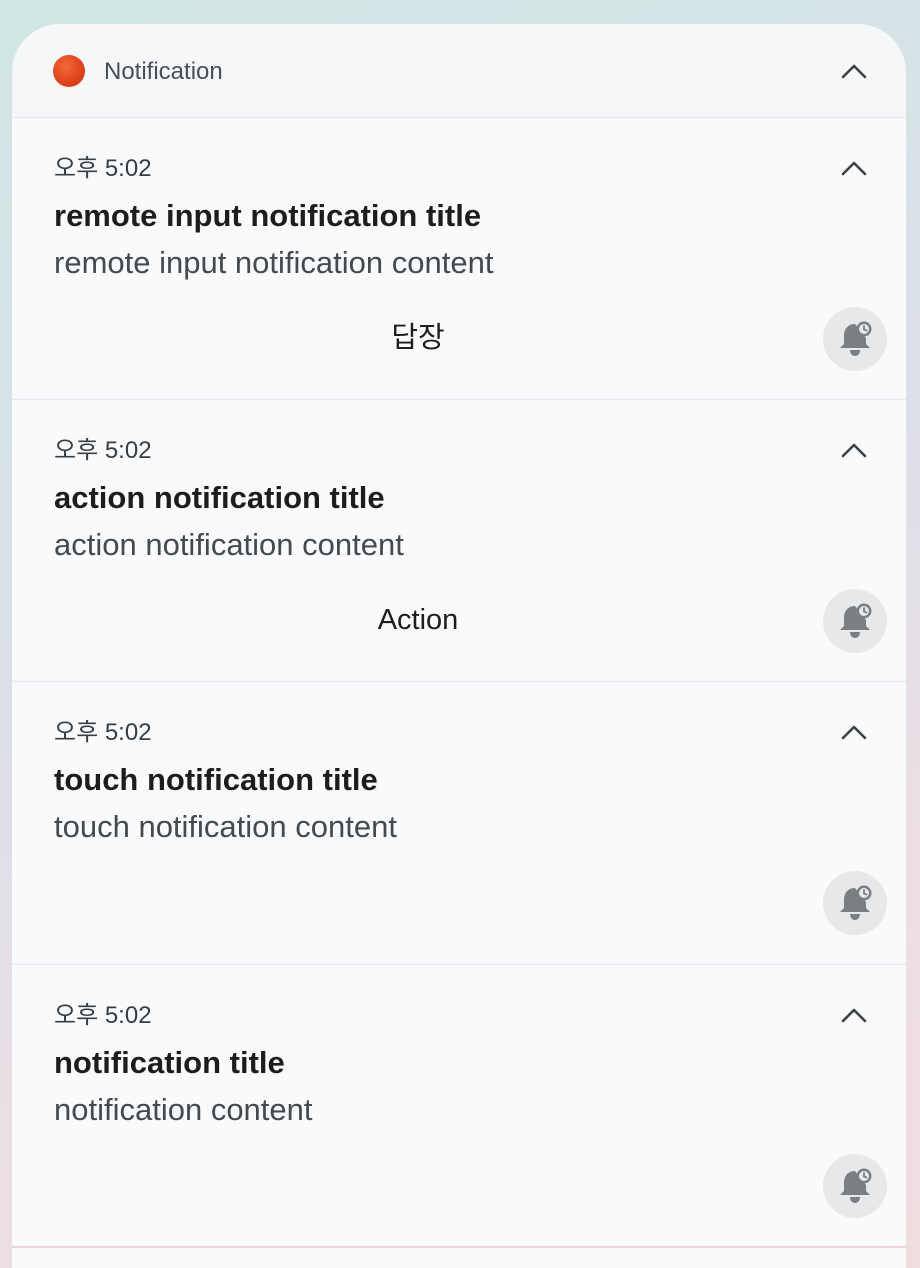 The height and width of the screenshot is (1268, 920). I want to click on notification-content: action notification content, so click(229, 544).